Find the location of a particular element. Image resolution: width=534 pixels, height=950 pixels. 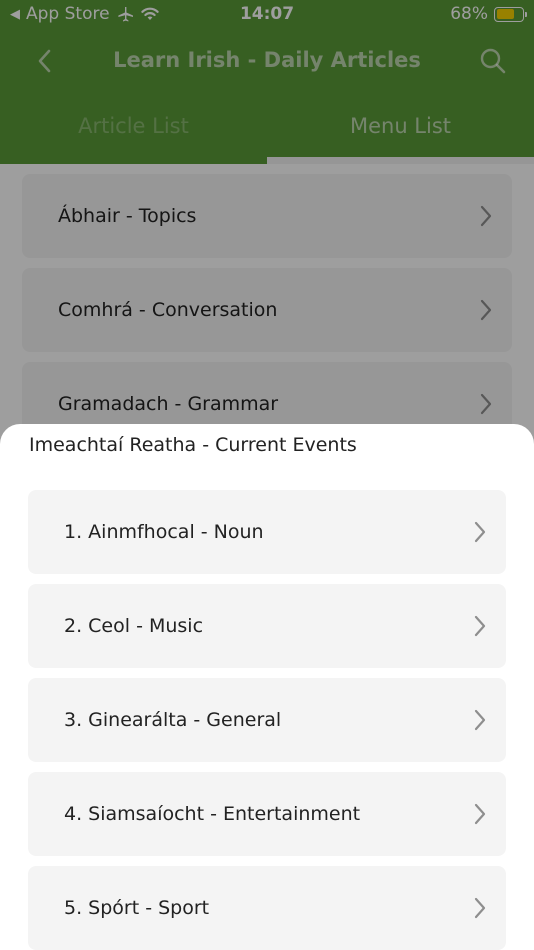

sheet-item-sport: 5. Spórt - Sport is located at coordinates (267, 908).